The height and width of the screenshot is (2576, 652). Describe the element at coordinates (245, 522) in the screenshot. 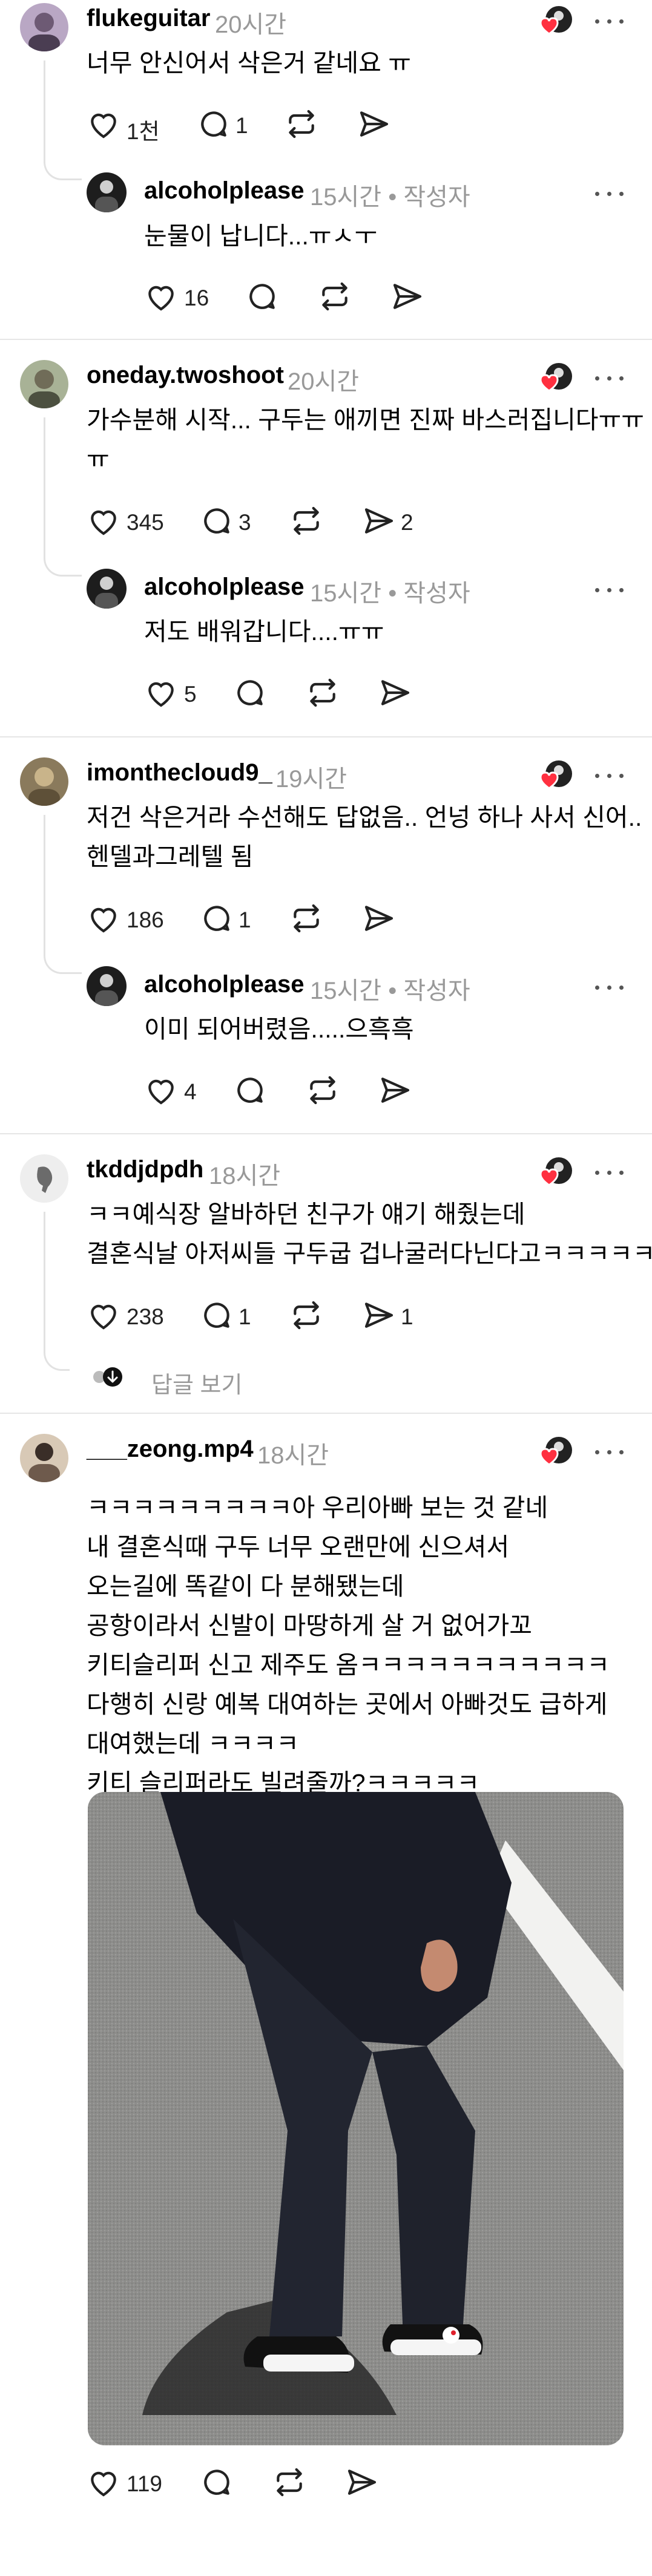

I see `reply-count: 3` at that location.